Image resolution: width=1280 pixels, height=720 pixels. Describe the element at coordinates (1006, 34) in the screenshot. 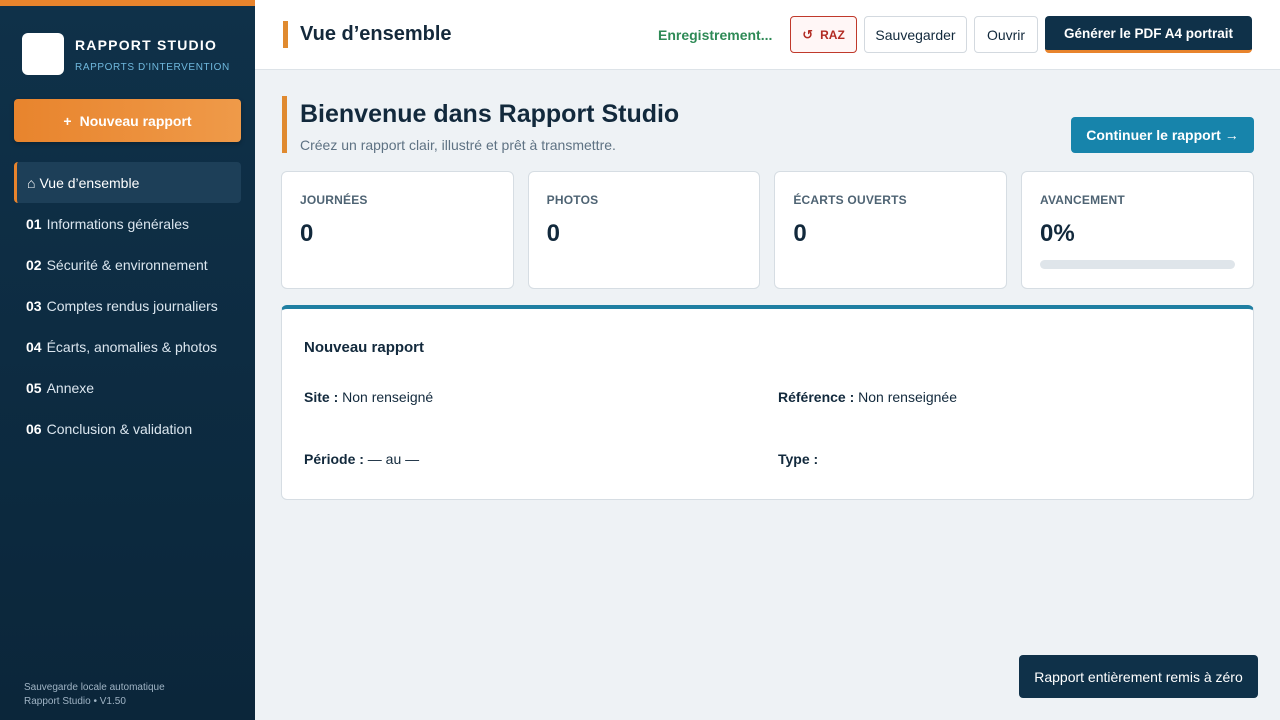

I see `open-button: Ouvrir` at that location.